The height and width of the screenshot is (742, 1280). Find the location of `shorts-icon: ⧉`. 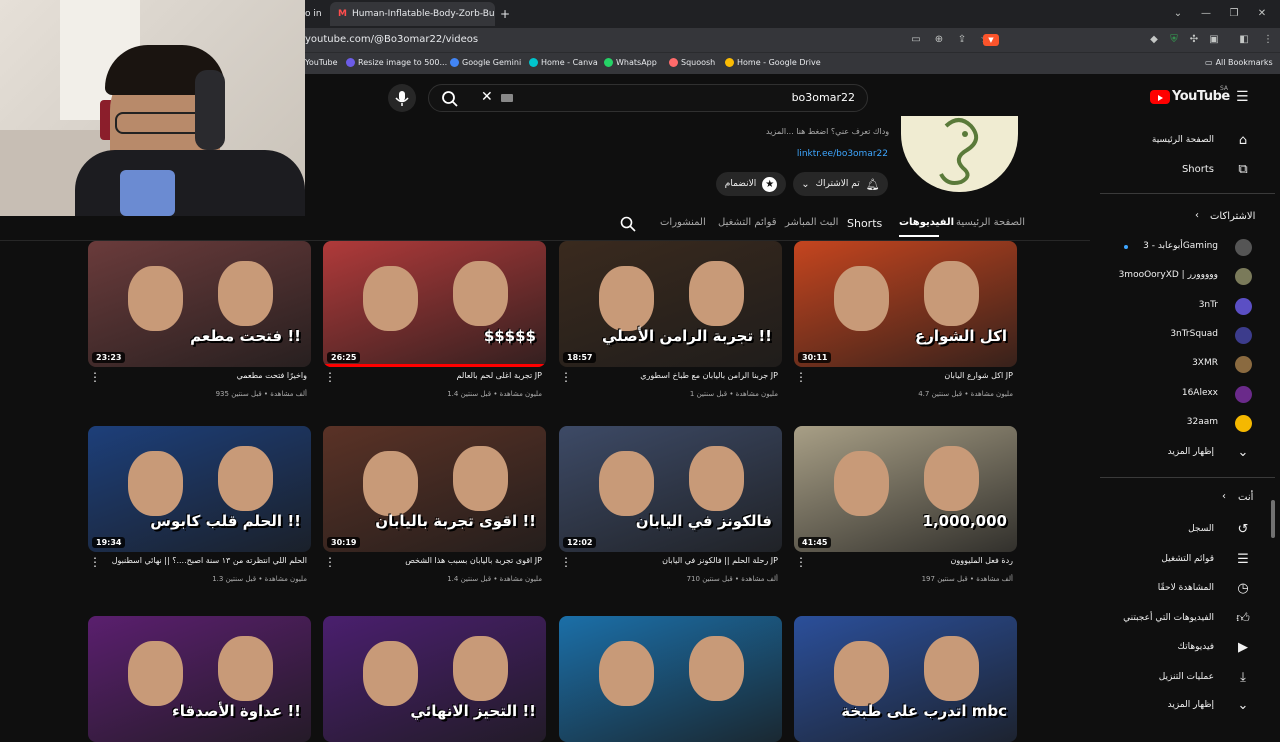

shorts-icon: ⧉ is located at coordinates (1243, 170).